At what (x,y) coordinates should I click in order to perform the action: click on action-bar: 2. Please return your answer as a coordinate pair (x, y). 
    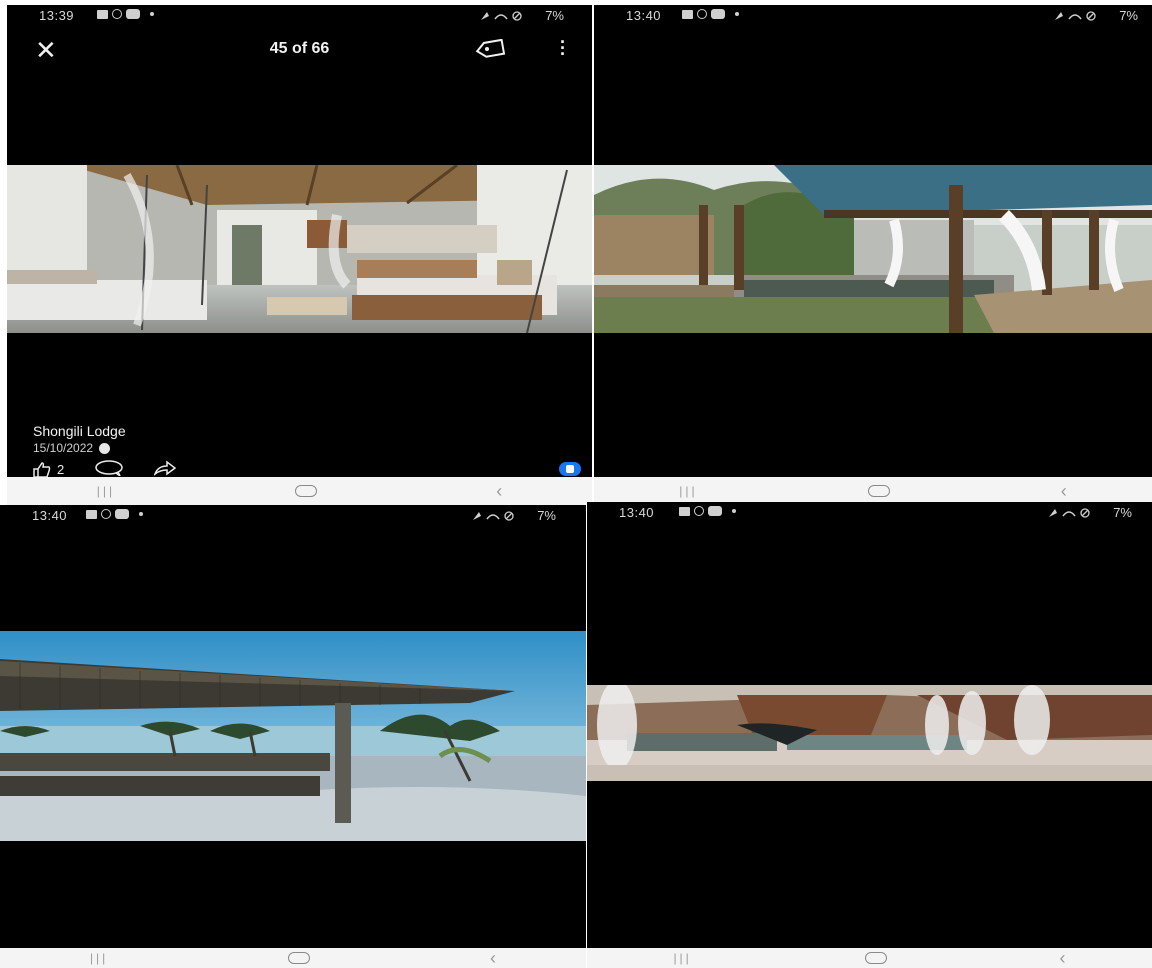
    Looking at the image, I should click on (105, 468).